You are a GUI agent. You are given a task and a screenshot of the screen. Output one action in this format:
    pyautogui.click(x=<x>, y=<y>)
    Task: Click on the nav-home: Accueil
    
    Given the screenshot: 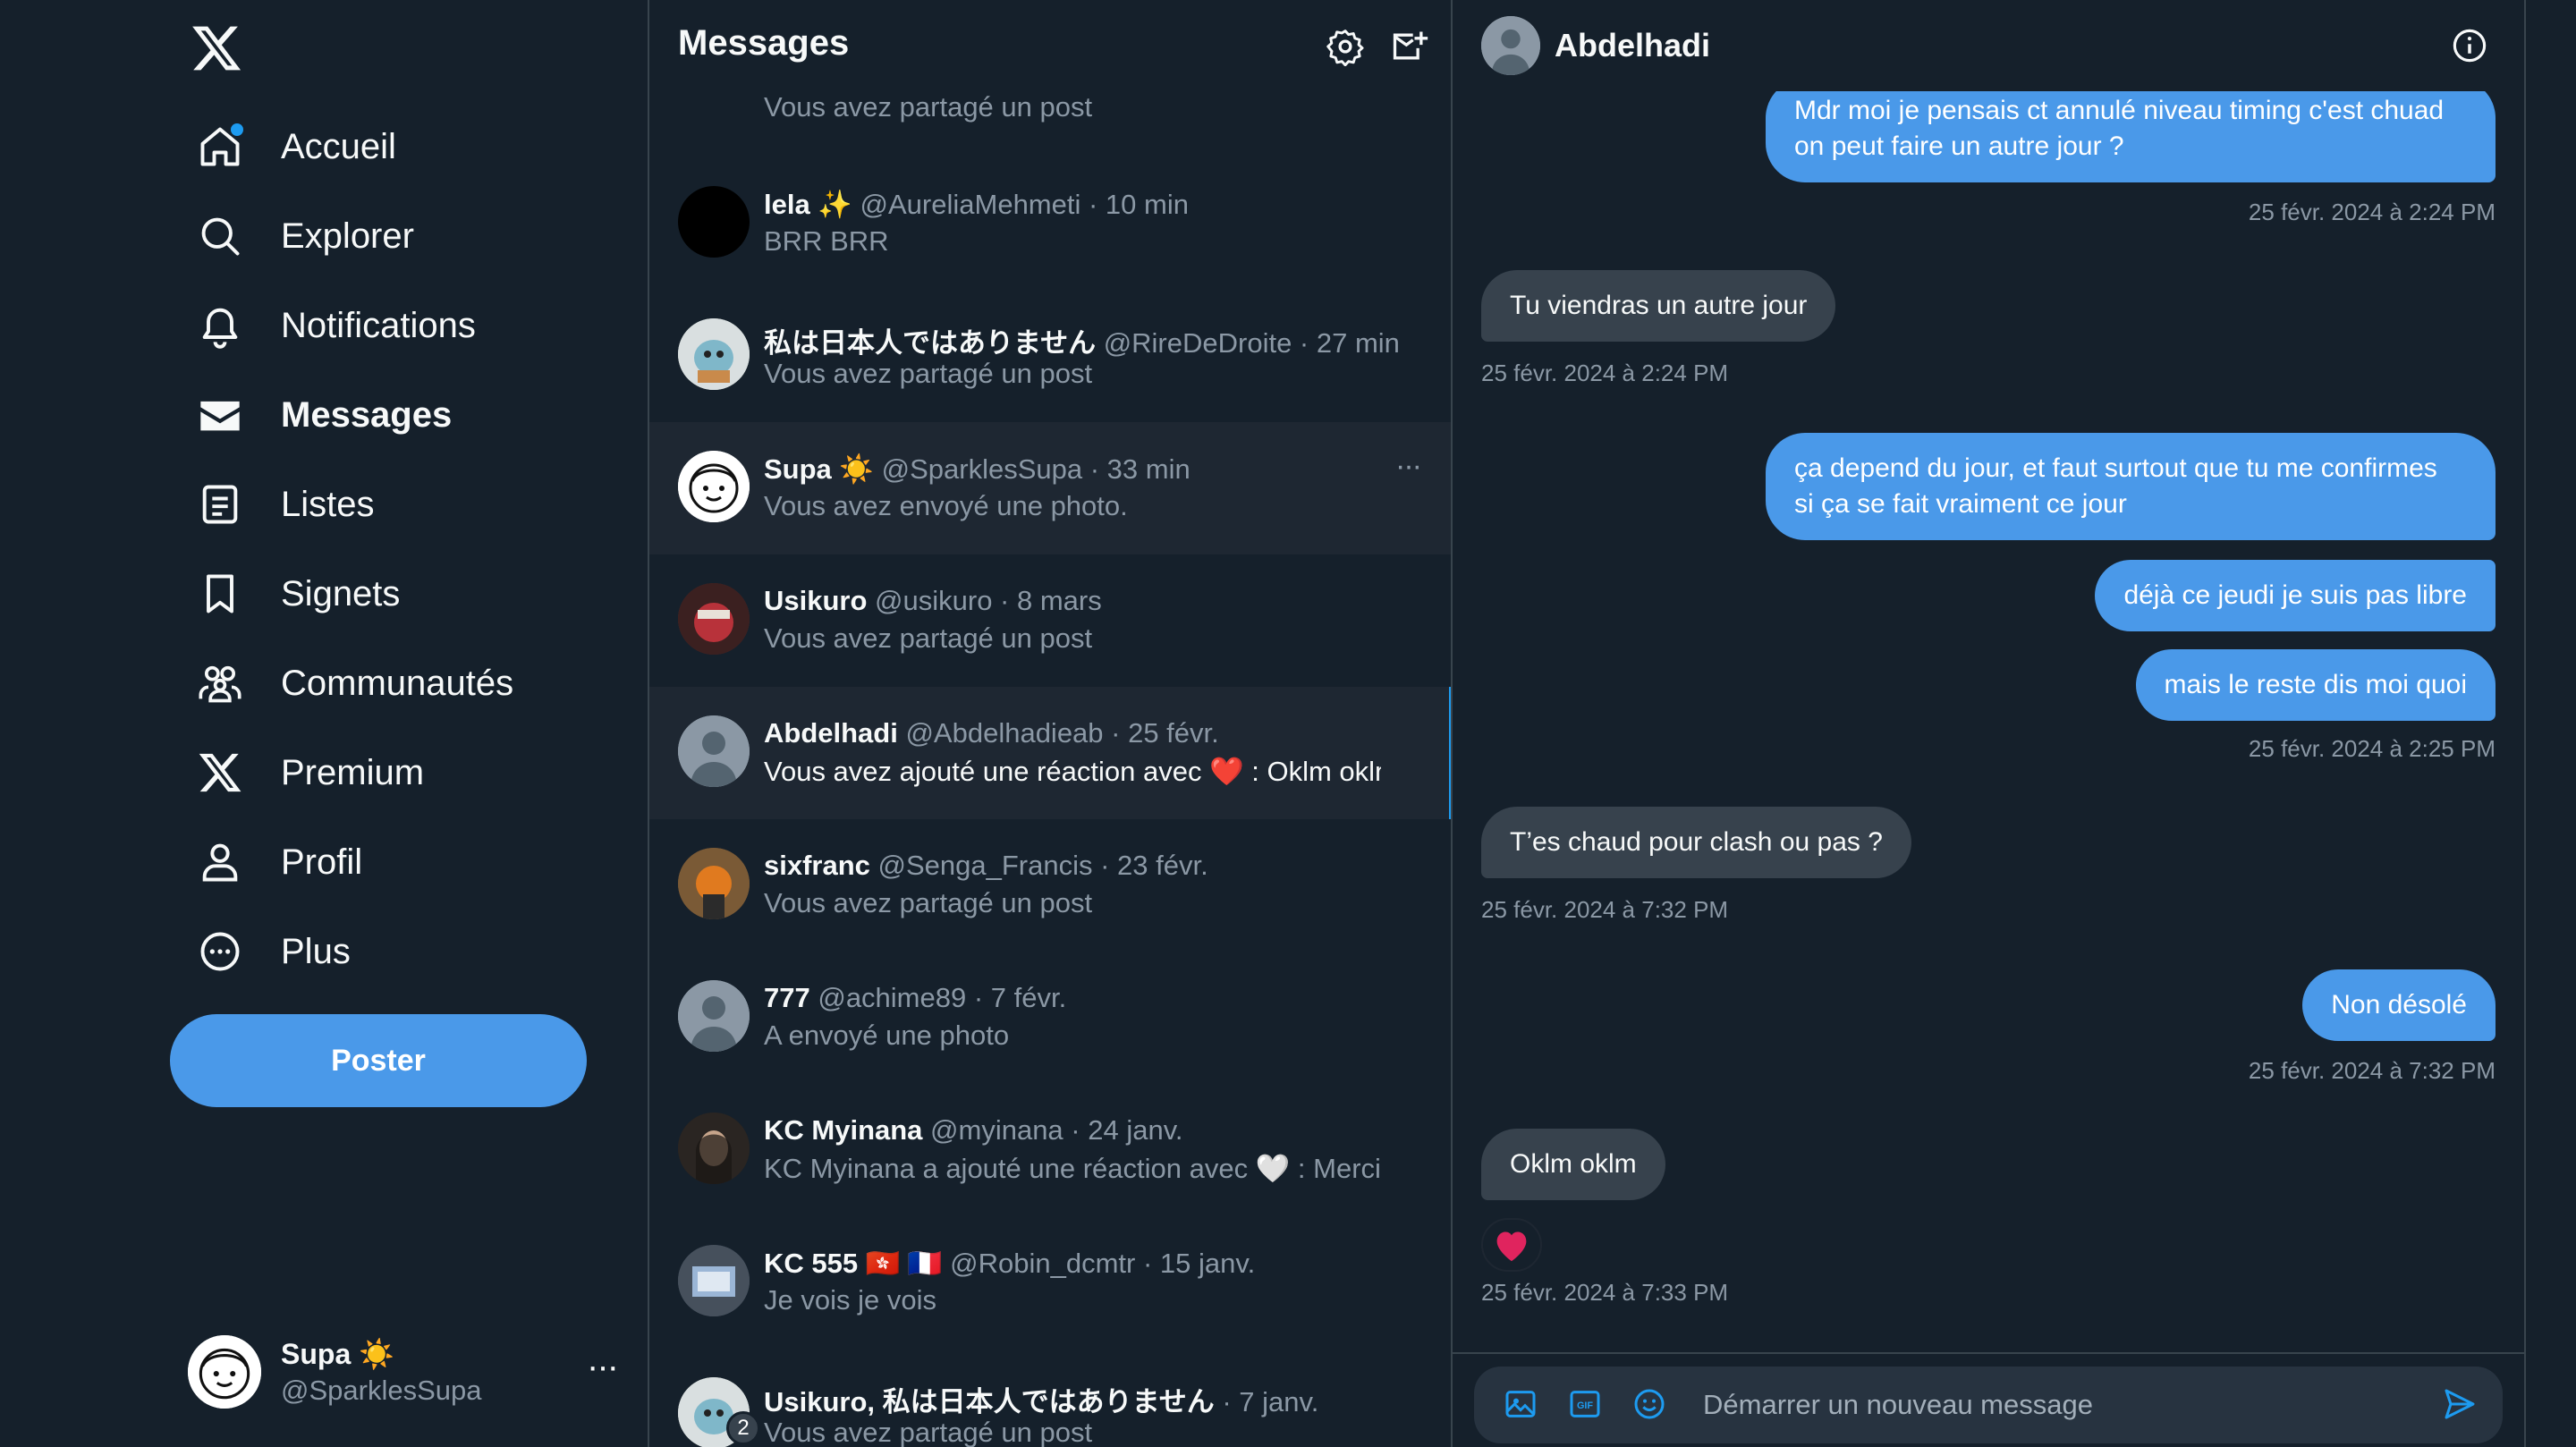 What is the action you would take?
    pyautogui.click(x=295, y=147)
    